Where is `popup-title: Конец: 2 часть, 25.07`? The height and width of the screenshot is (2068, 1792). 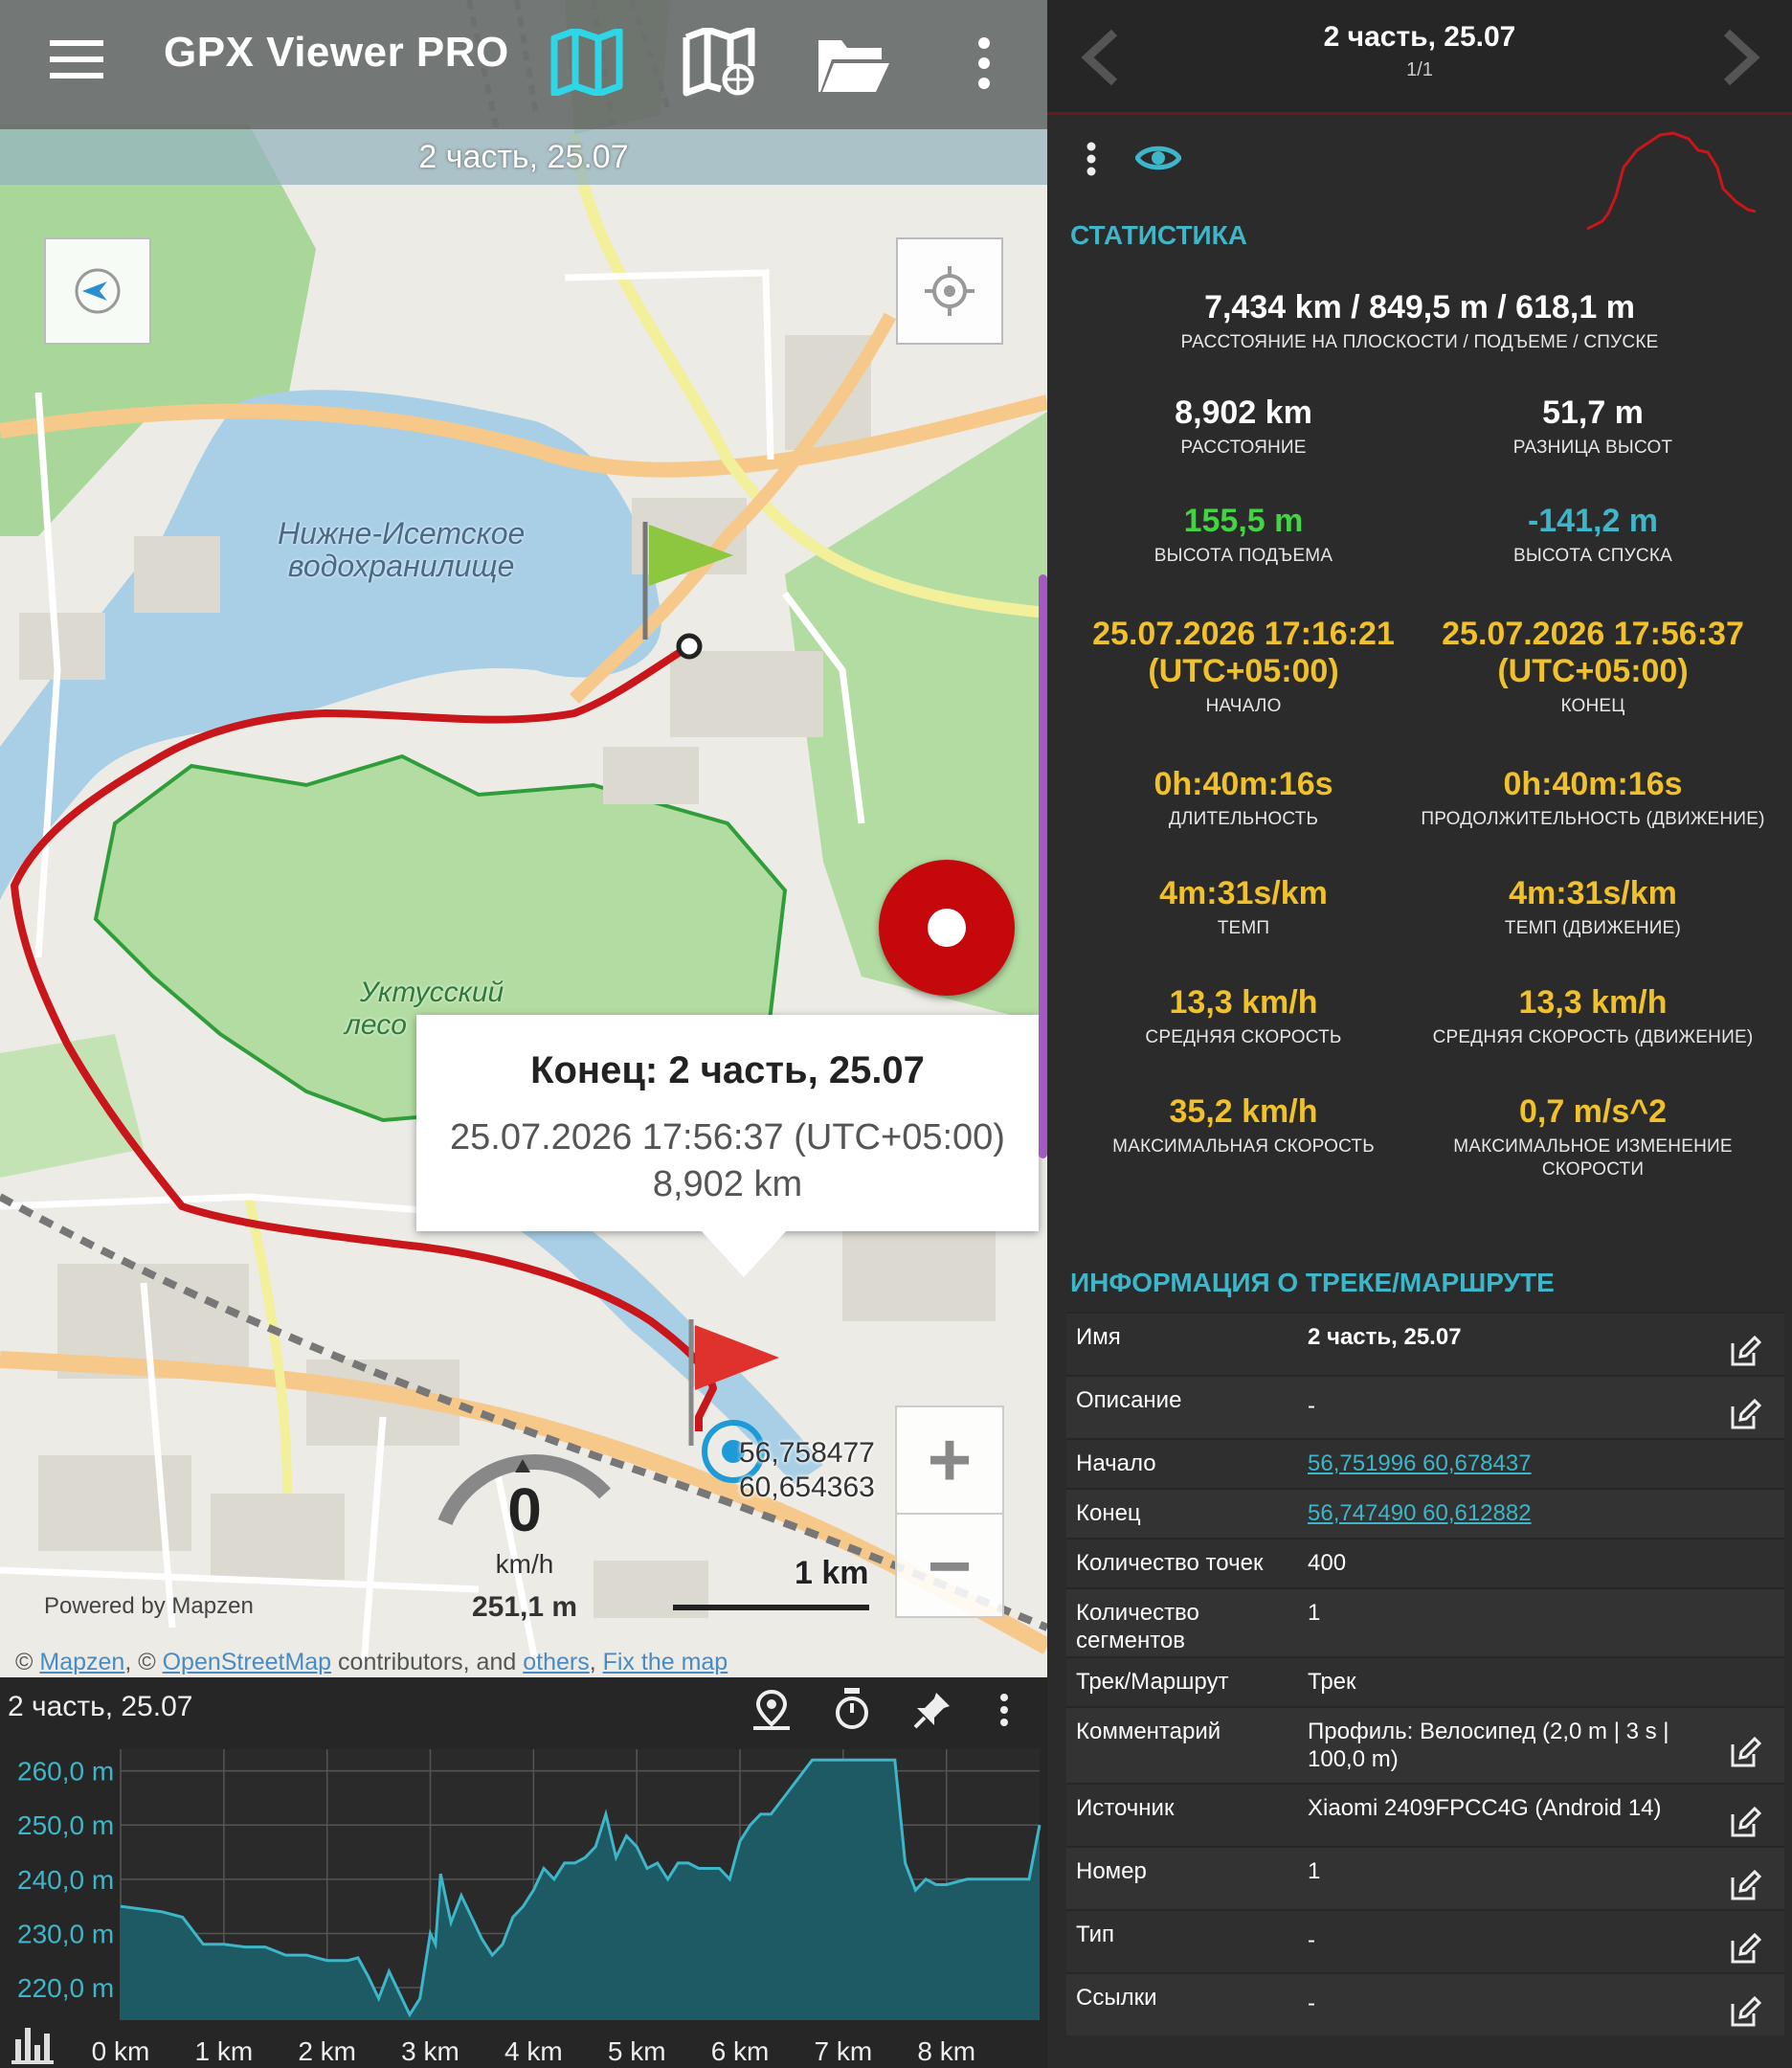 popup-title: Конец: 2 часть, 25.07 is located at coordinates (728, 1070).